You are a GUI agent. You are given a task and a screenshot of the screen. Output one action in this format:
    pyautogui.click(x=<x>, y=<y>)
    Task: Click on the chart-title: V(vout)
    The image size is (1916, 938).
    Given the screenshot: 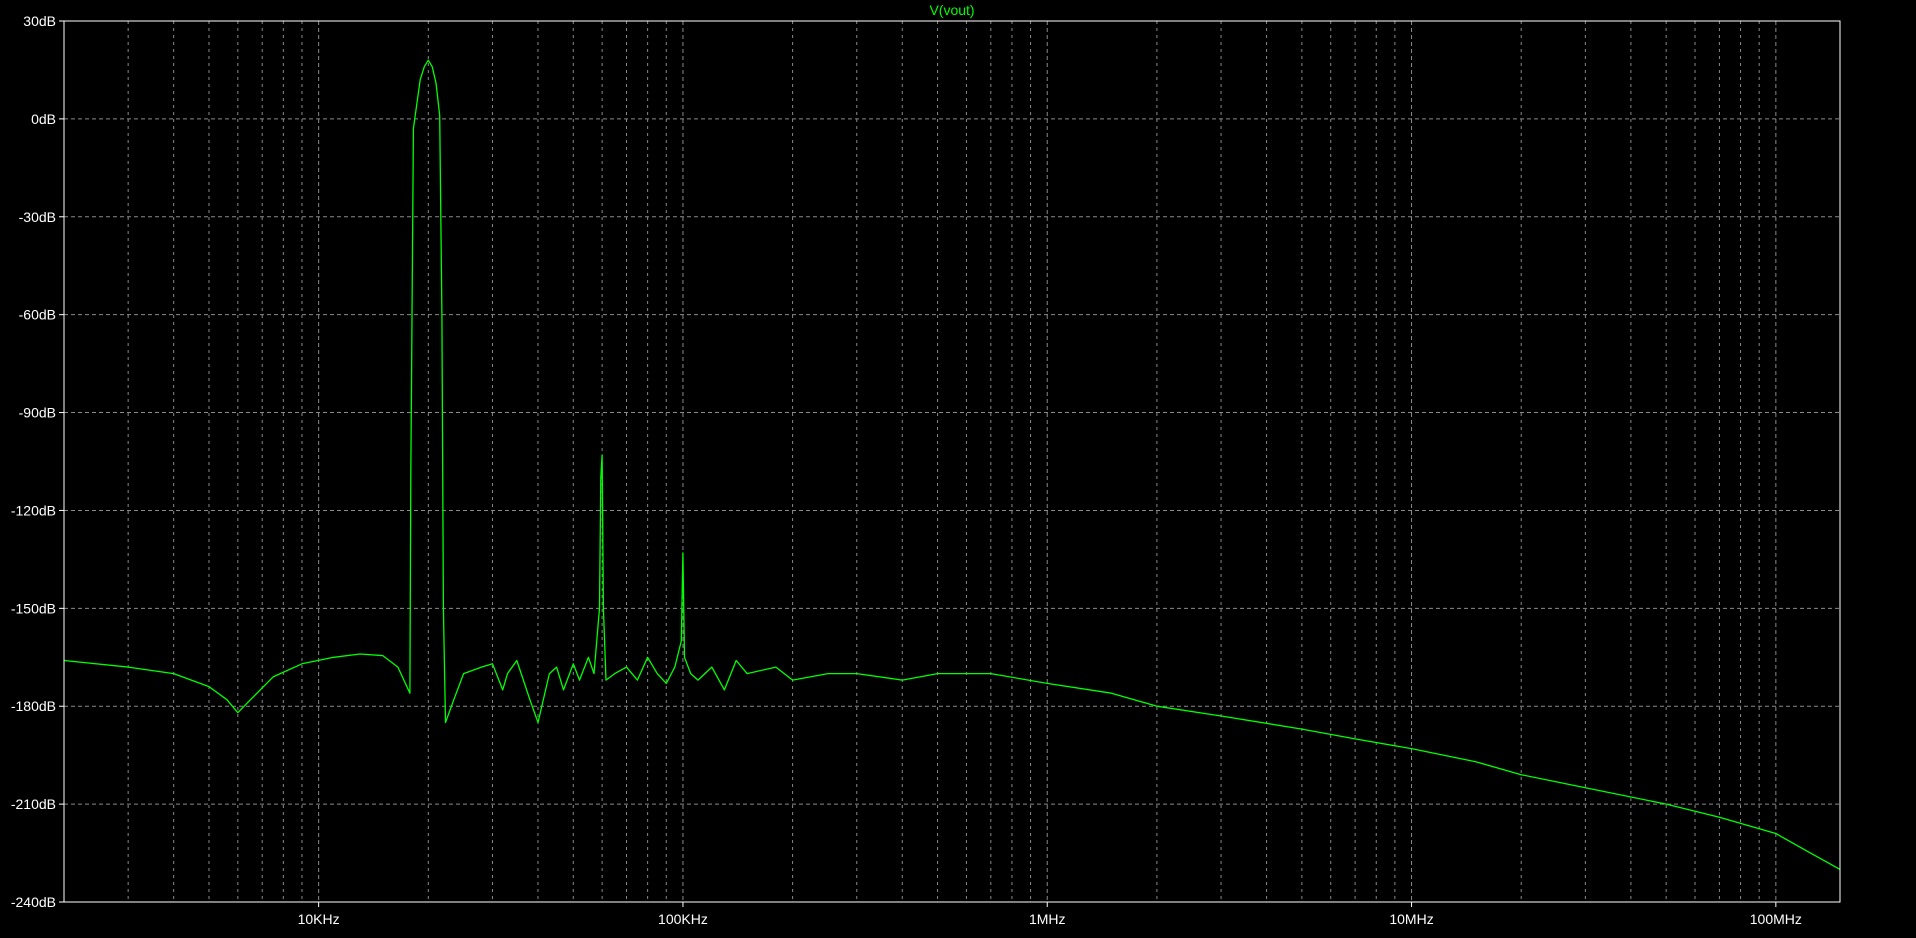 What is the action you would take?
    pyautogui.click(x=951, y=10)
    